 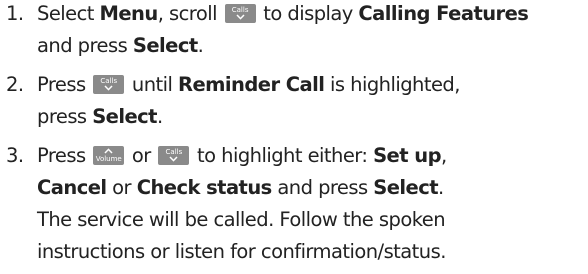 What do you see at coordinates (407, 155) in the screenshot?
I see `option-name: Set up` at bounding box center [407, 155].